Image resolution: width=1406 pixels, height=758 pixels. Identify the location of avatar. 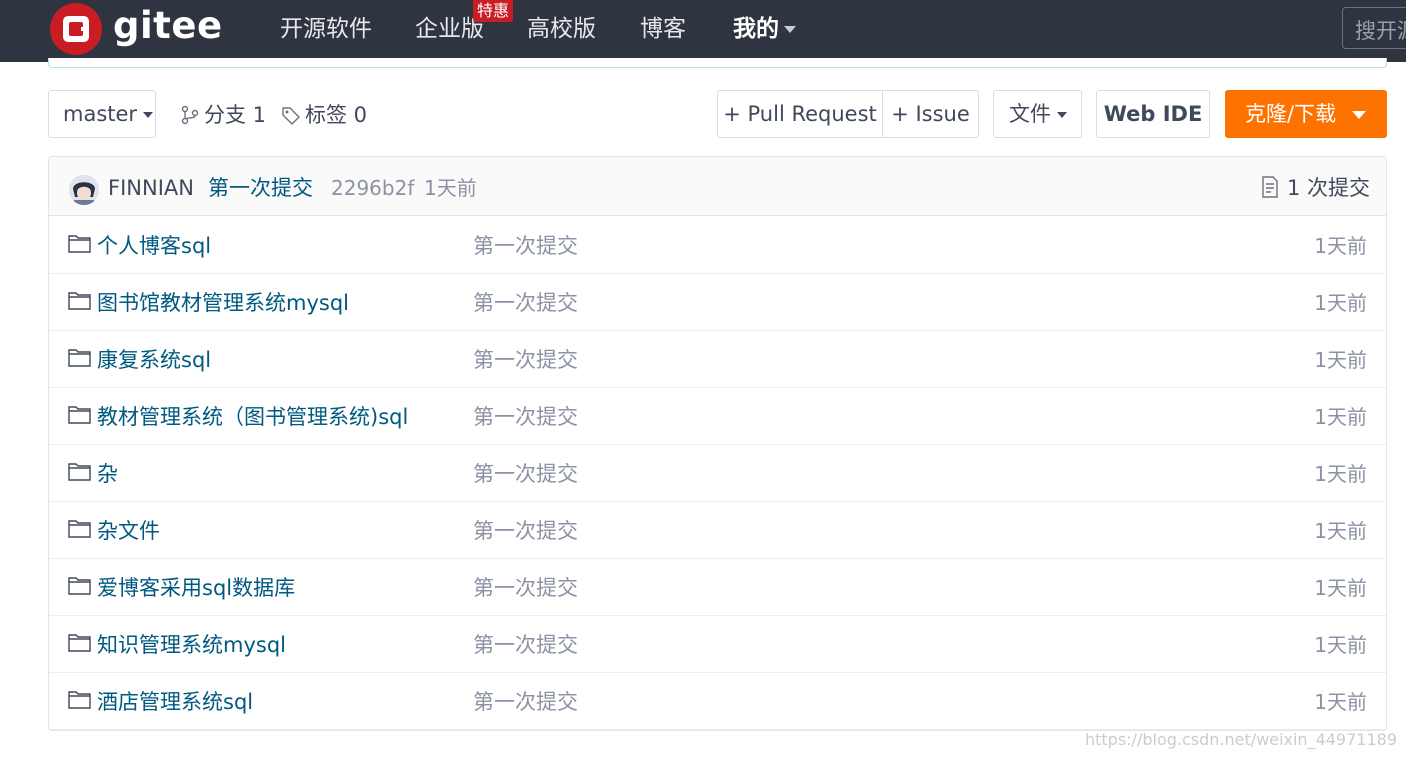
(84, 190).